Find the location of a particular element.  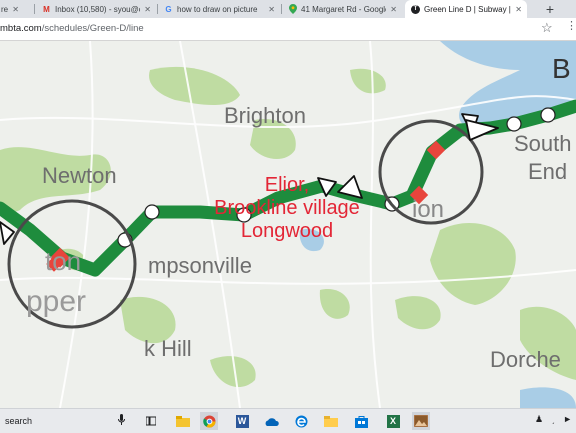

tab-title: Inbox (10,580) - syou@cc is located at coordinates (98, 9).